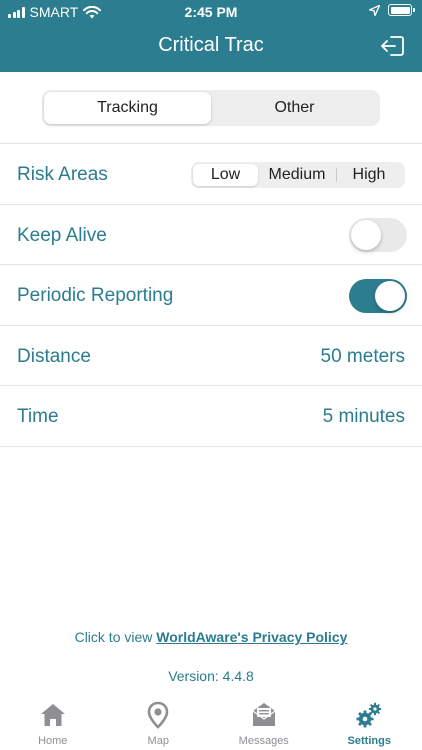 The height and width of the screenshot is (750, 422). I want to click on keep-alive-toggle, so click(378, 235).